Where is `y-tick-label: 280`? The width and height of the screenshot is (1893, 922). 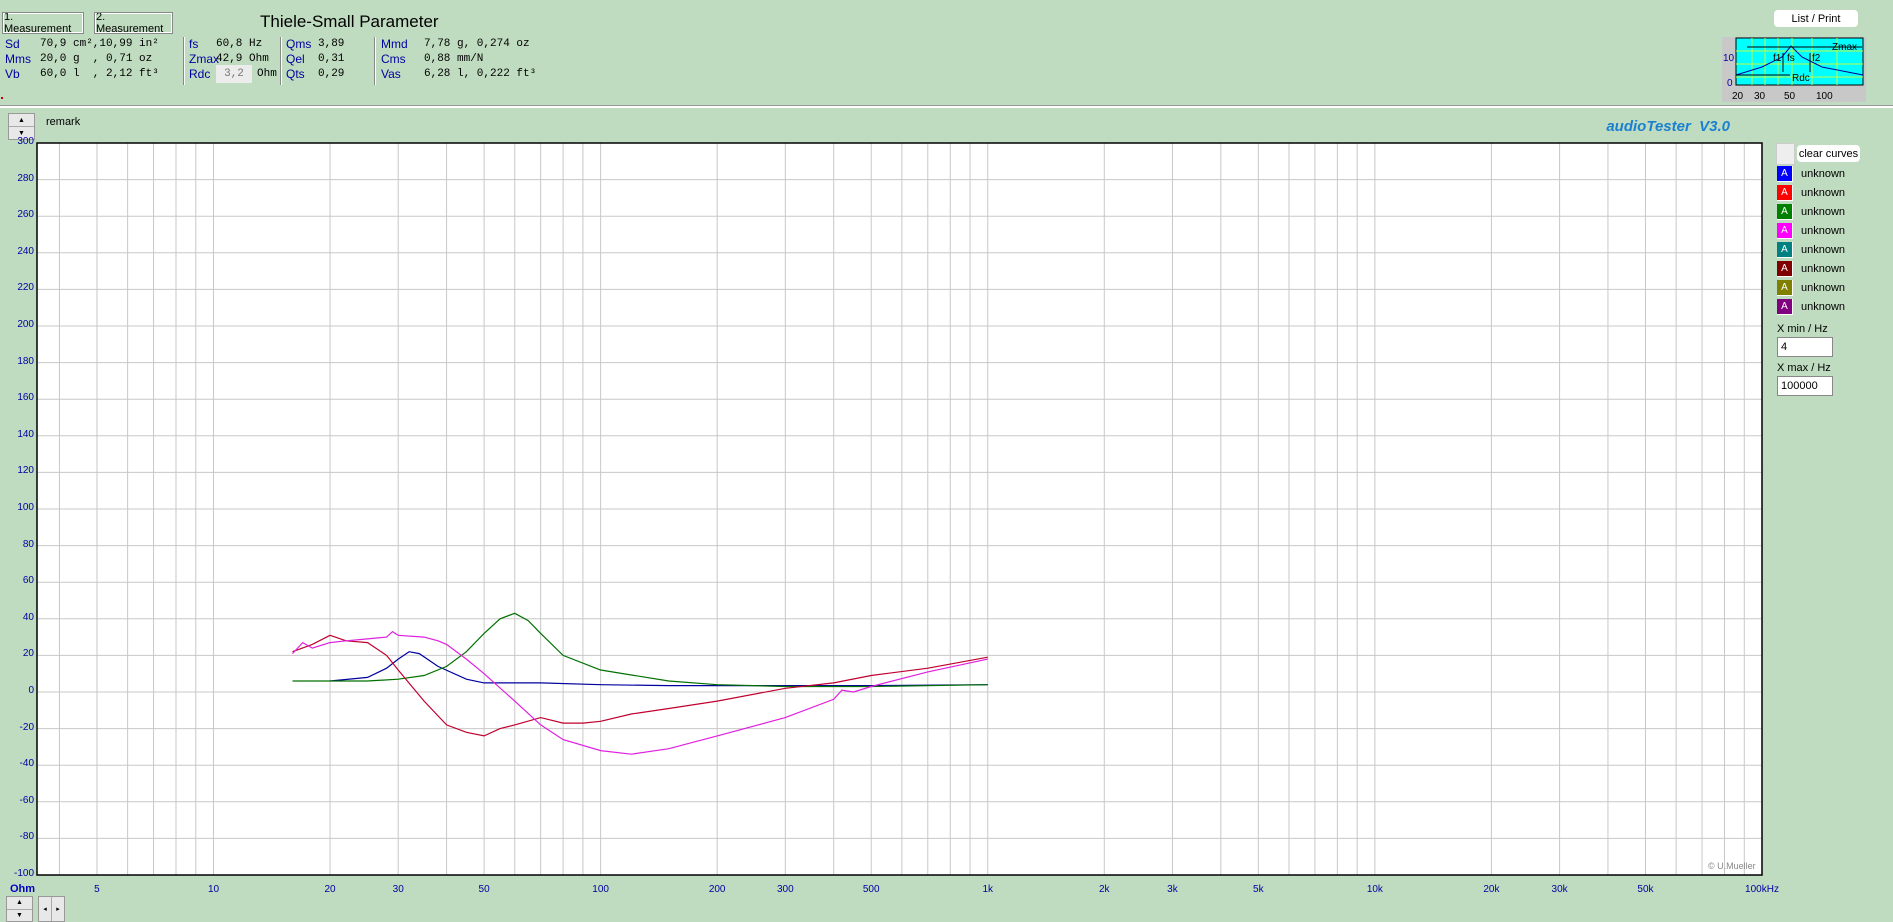 y-tick-label: 280 is located at coordinates (25, 178).